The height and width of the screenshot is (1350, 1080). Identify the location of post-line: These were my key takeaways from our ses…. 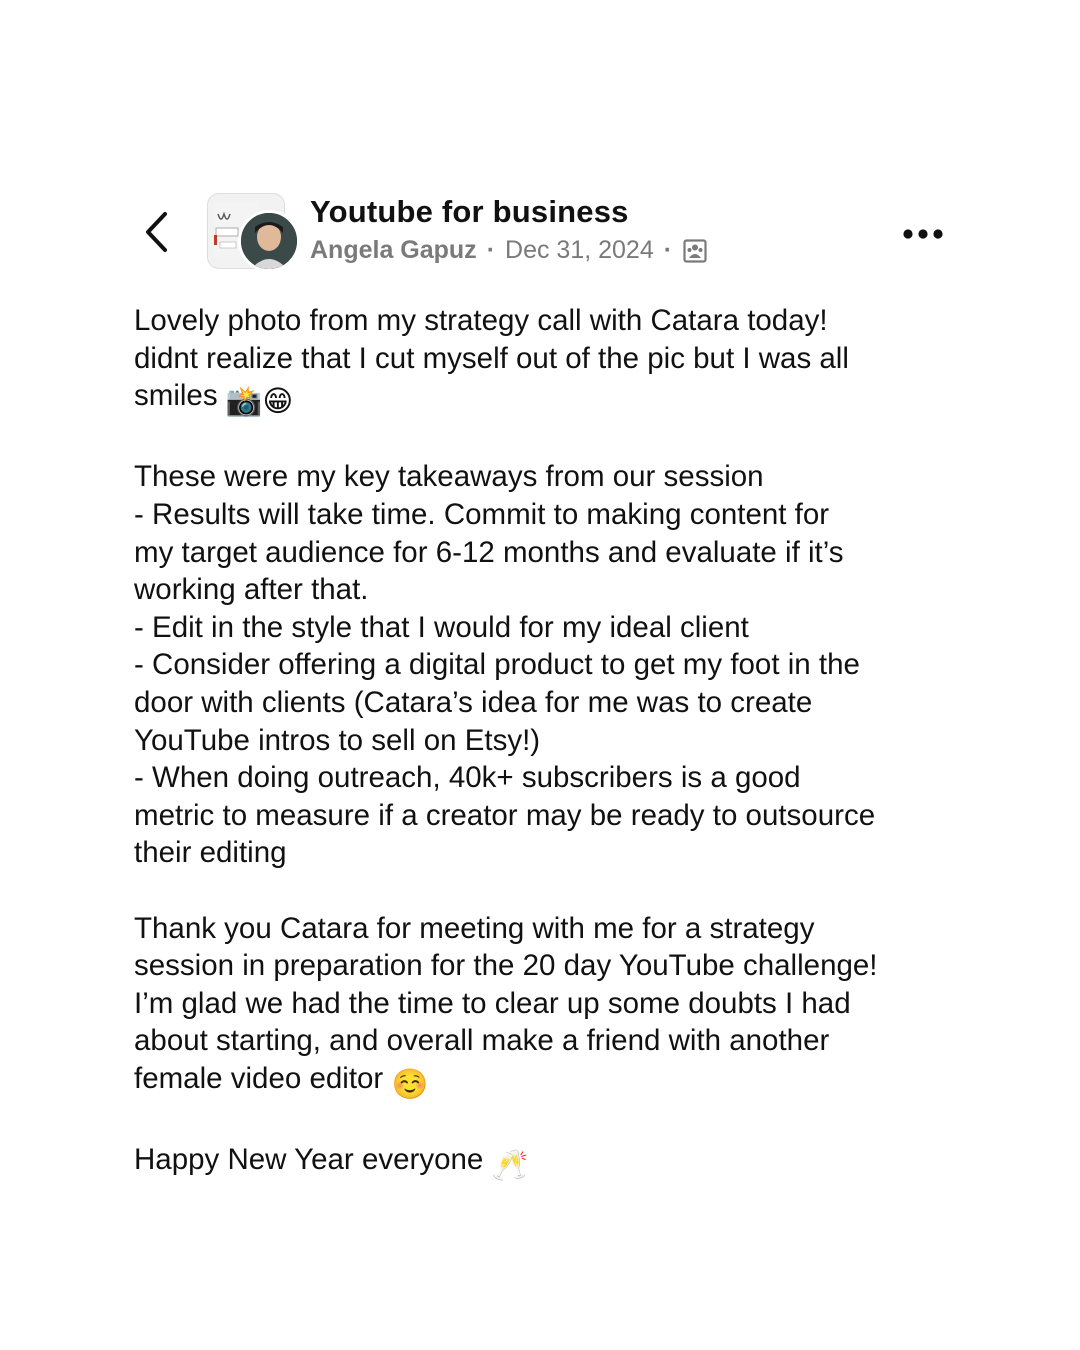
(449, 477).